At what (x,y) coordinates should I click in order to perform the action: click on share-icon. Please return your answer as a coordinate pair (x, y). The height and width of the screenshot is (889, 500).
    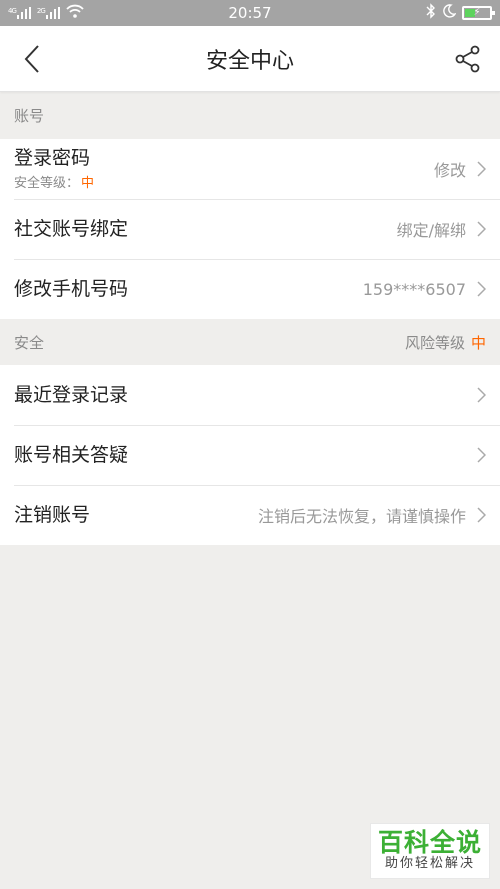
    Looking at the image, I should click on (467, 58).